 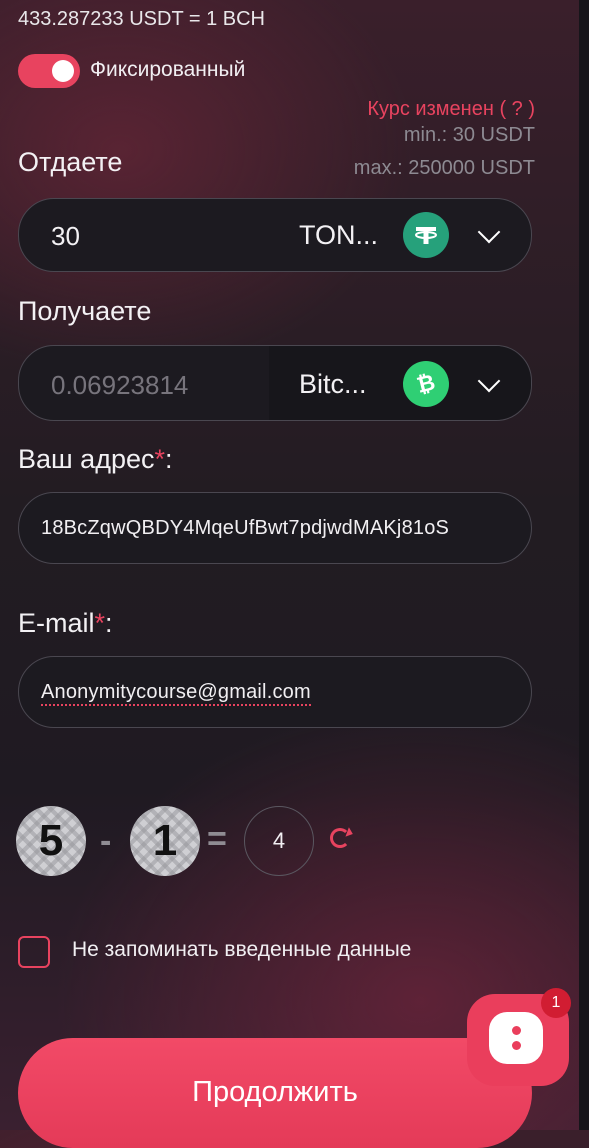 What do you see at coordinates (142, 19) in the screenshot?
I see `exchange-rate: 433.287233 USDT = 1 BCH` at bounding box center [142, 19].